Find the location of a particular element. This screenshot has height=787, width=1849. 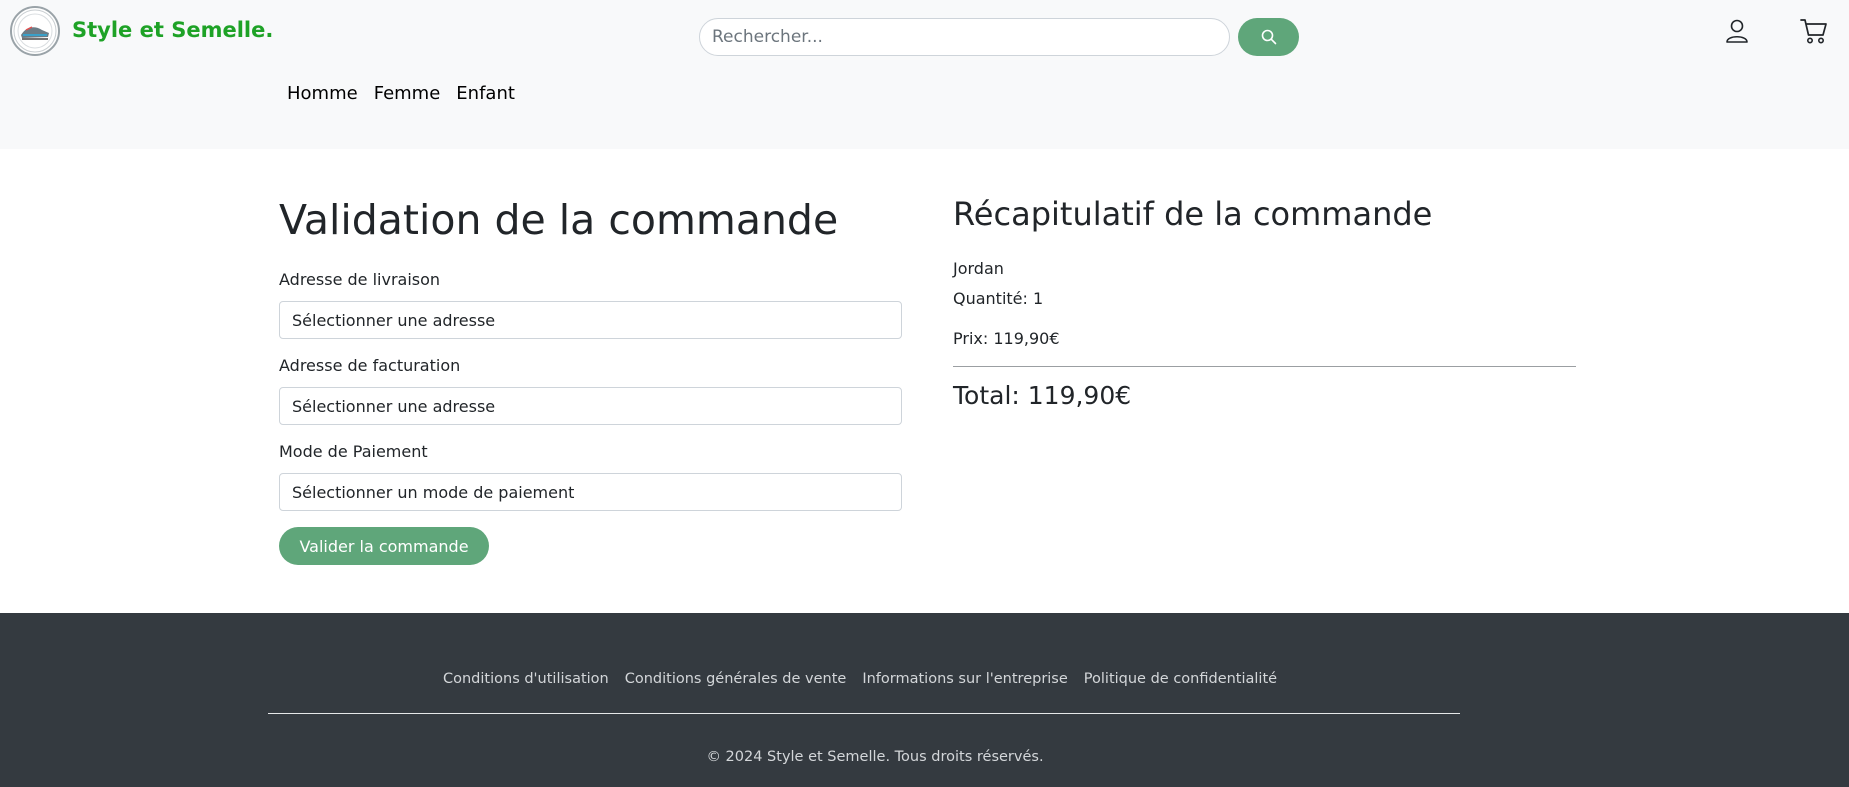

nav-item-enfant: Enfant is located at coordinates (485, 93).